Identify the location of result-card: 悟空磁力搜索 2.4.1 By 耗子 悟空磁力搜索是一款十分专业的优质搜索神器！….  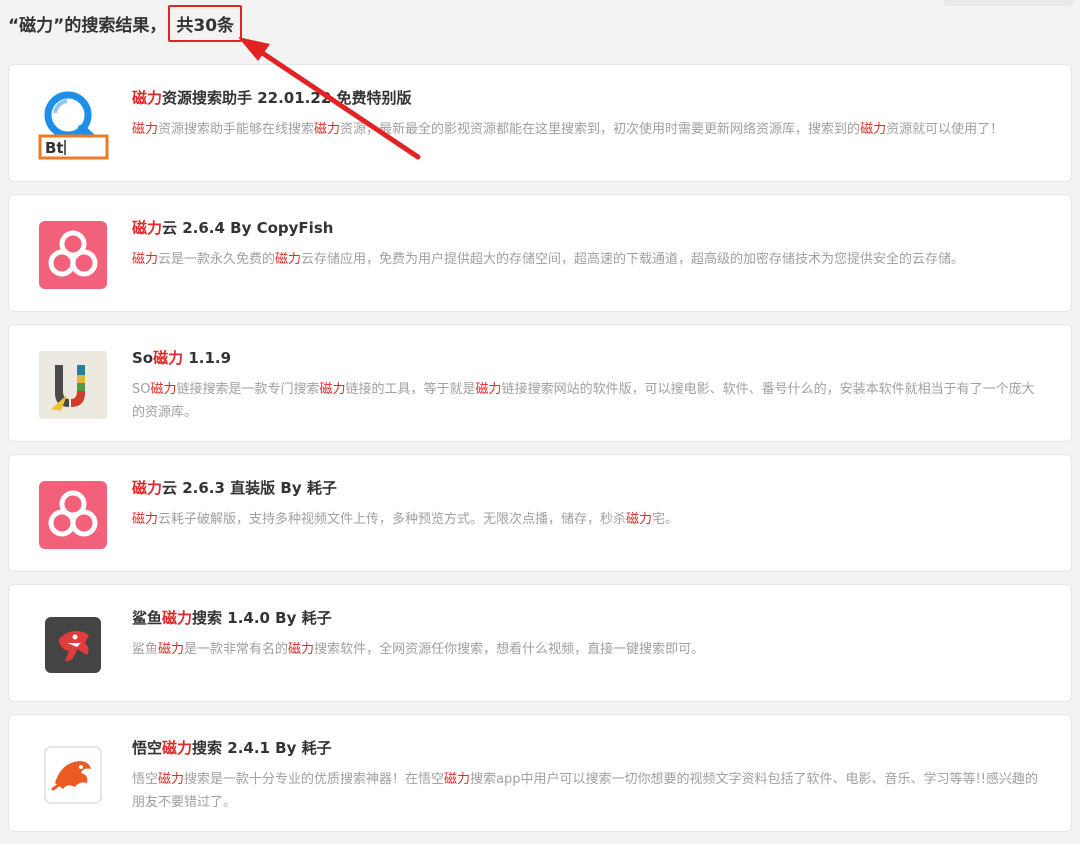
(540, 773).